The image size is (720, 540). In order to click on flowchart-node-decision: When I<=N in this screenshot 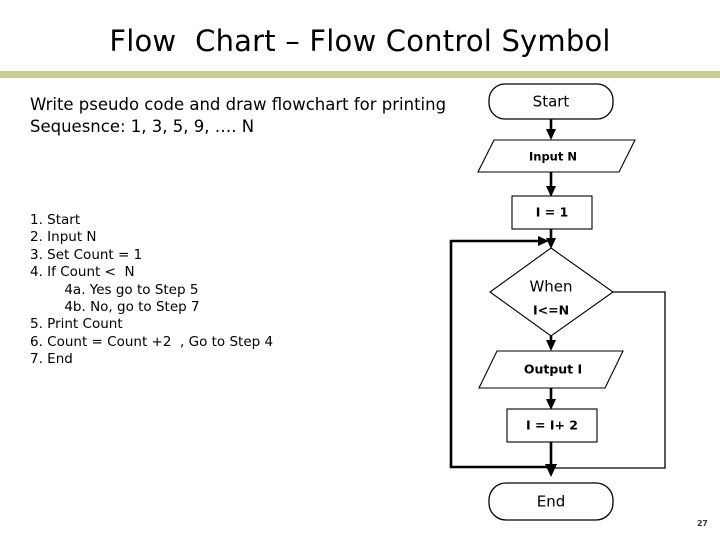, I will do `click(551, 292)`.